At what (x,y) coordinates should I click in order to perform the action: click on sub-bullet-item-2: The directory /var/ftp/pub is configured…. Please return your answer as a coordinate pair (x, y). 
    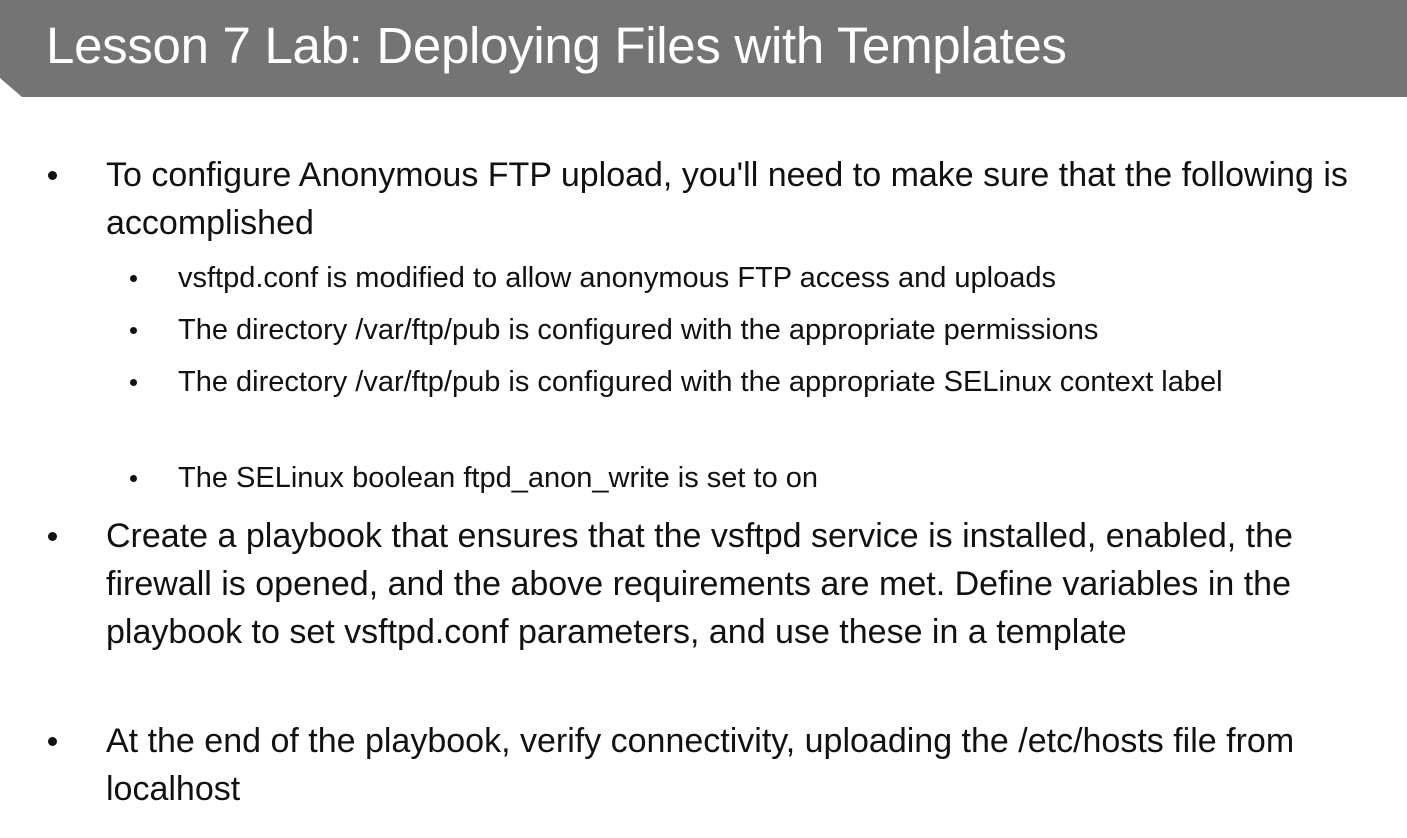
    Looking at the image, I should click on (754, 330).